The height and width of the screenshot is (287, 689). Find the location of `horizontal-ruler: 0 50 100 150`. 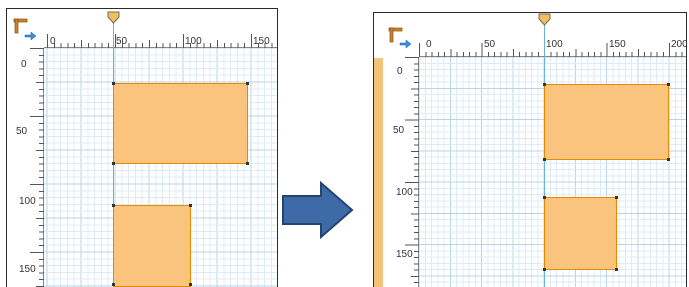

horizontal-ruler: 0 50 100 150 is located at coordinates (160, 28).